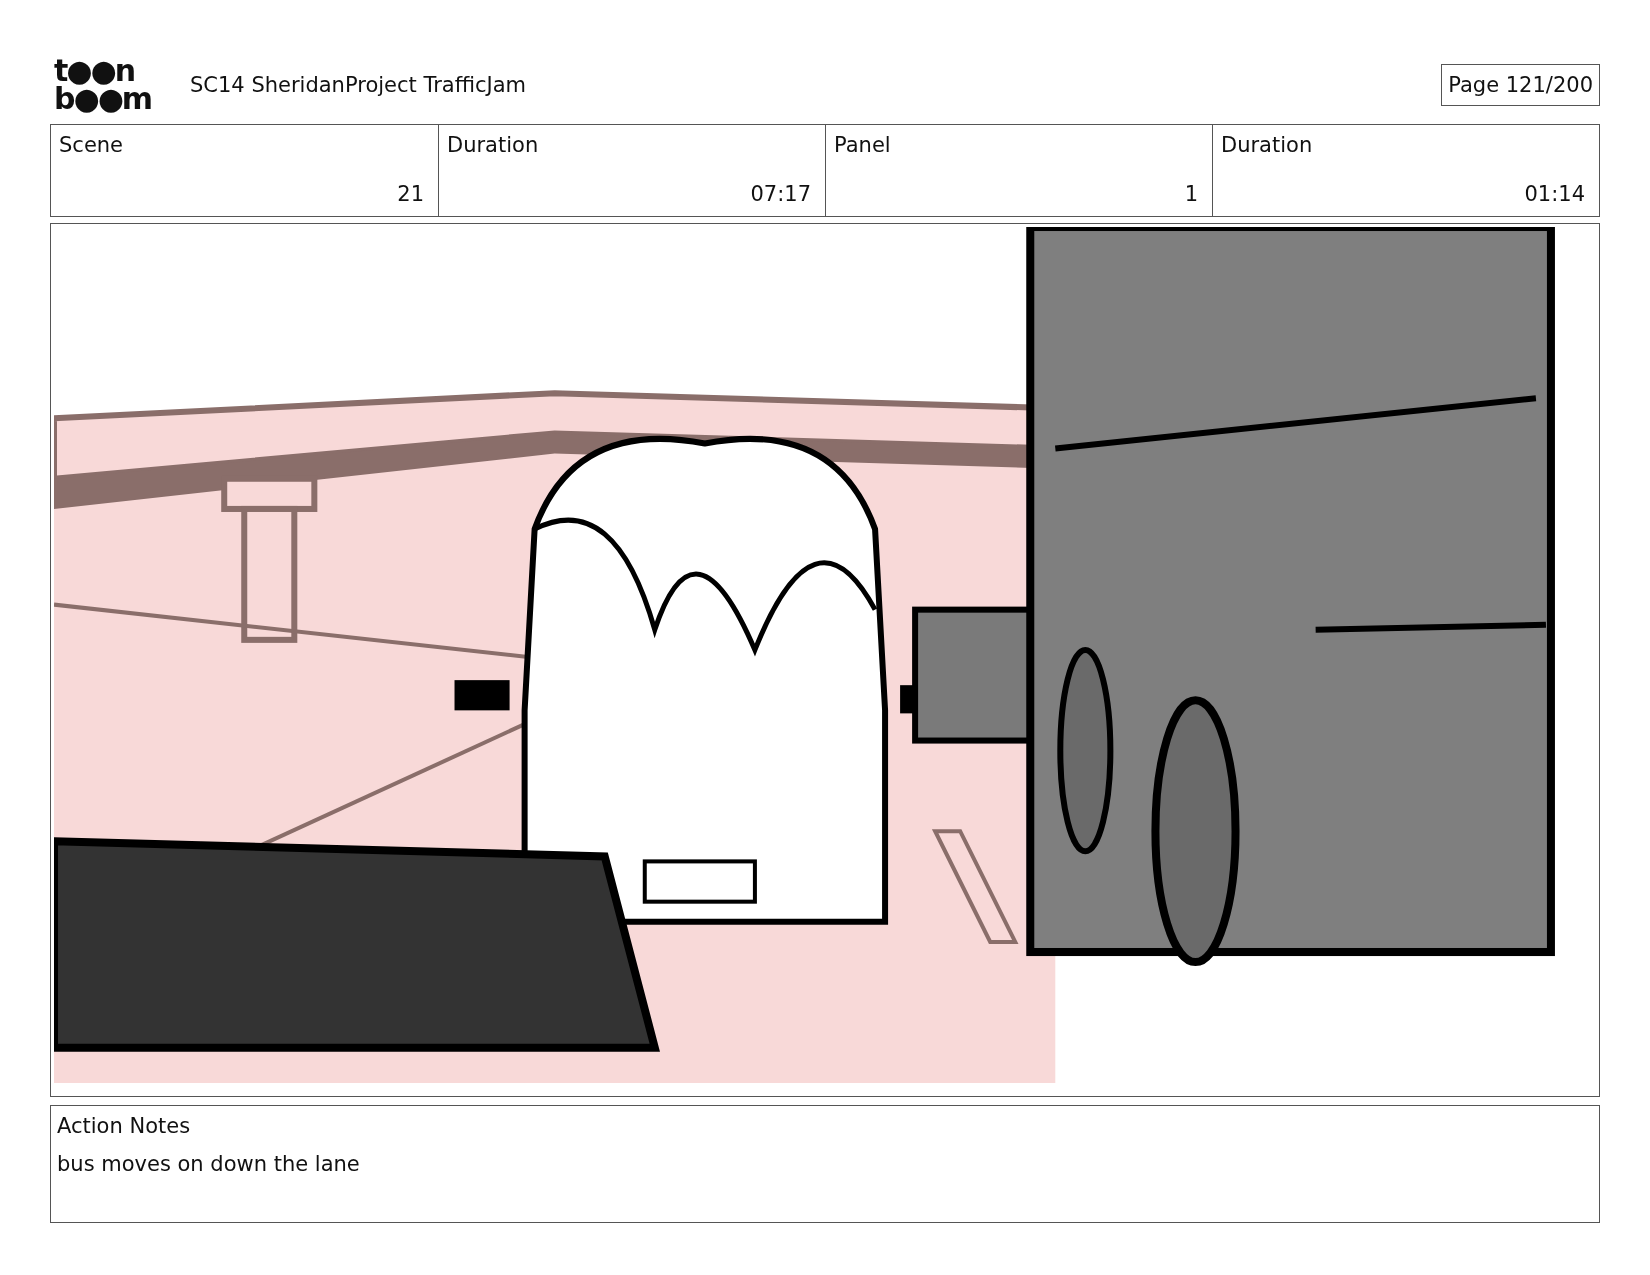  I want to click on field-value: 01:14, so click(1554, 194).